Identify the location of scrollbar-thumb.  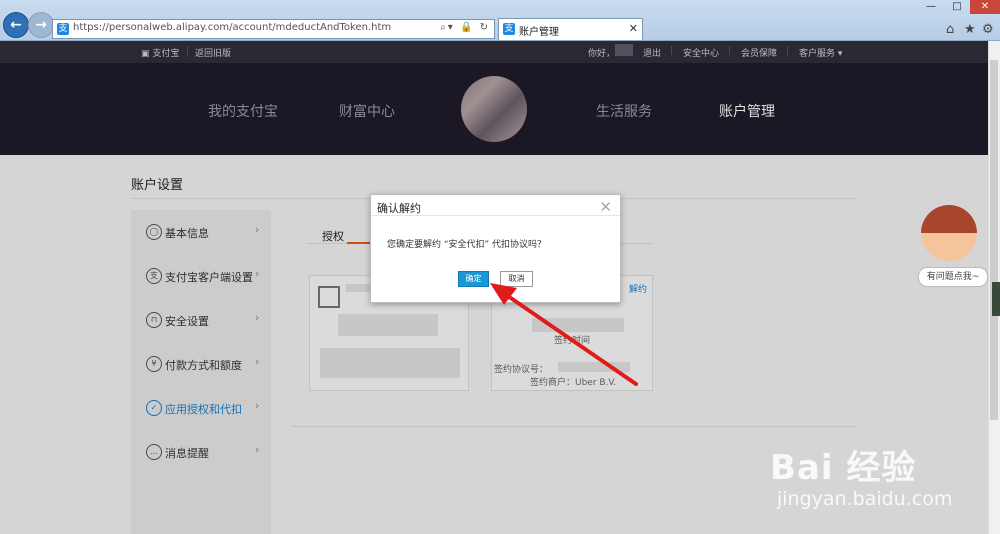
(994, 240).